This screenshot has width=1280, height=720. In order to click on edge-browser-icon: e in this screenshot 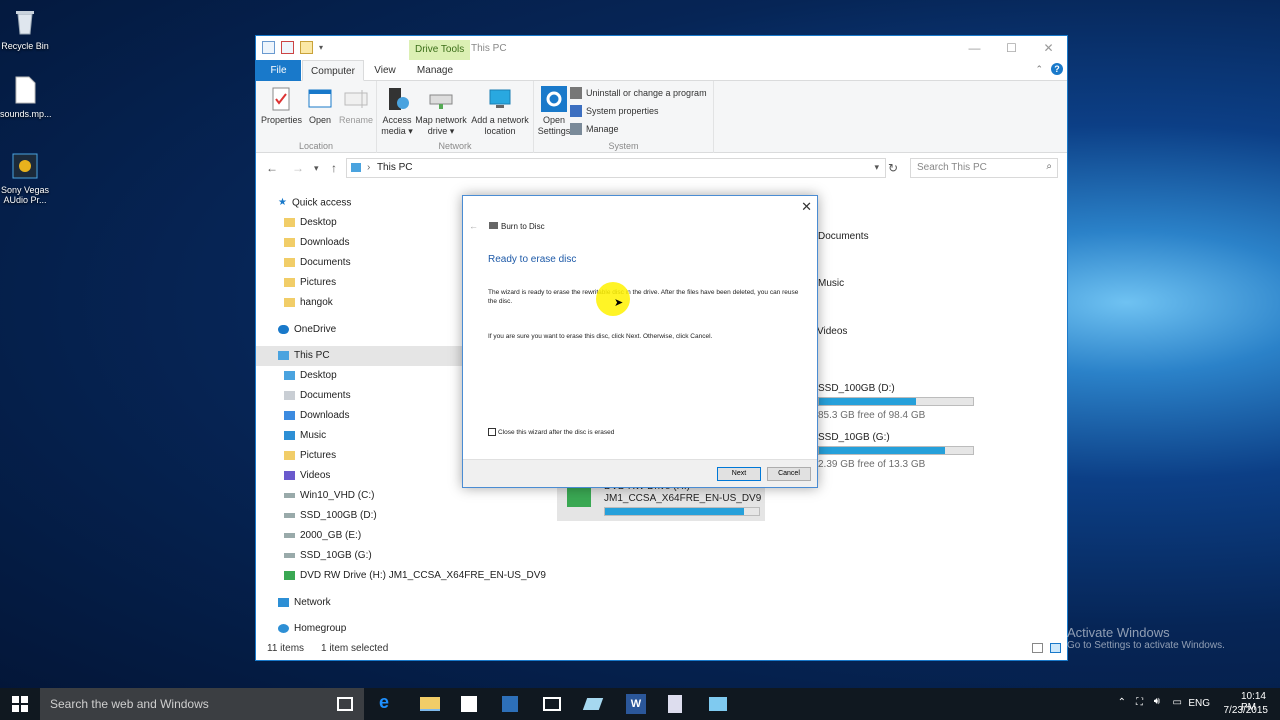, I will do `click(389, 702)`.